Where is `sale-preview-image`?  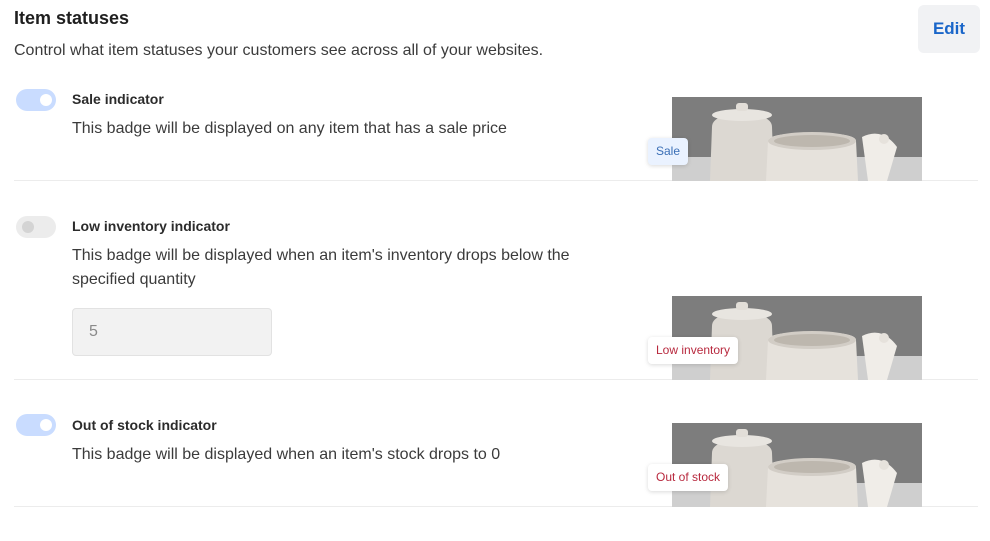
sale-preview-image is located at coordinates (797, 139).